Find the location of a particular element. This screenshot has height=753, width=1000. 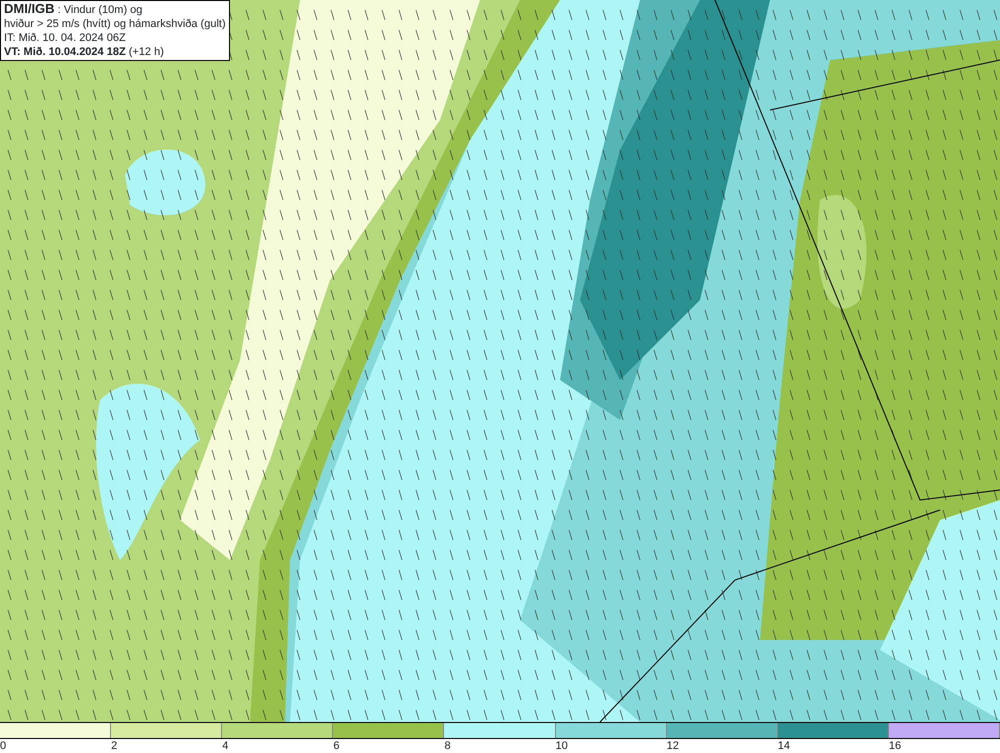

header-text: hviður > 25 m/s (hvítt) og hámarkshviða (gult) is located at coordinates (115, 24).